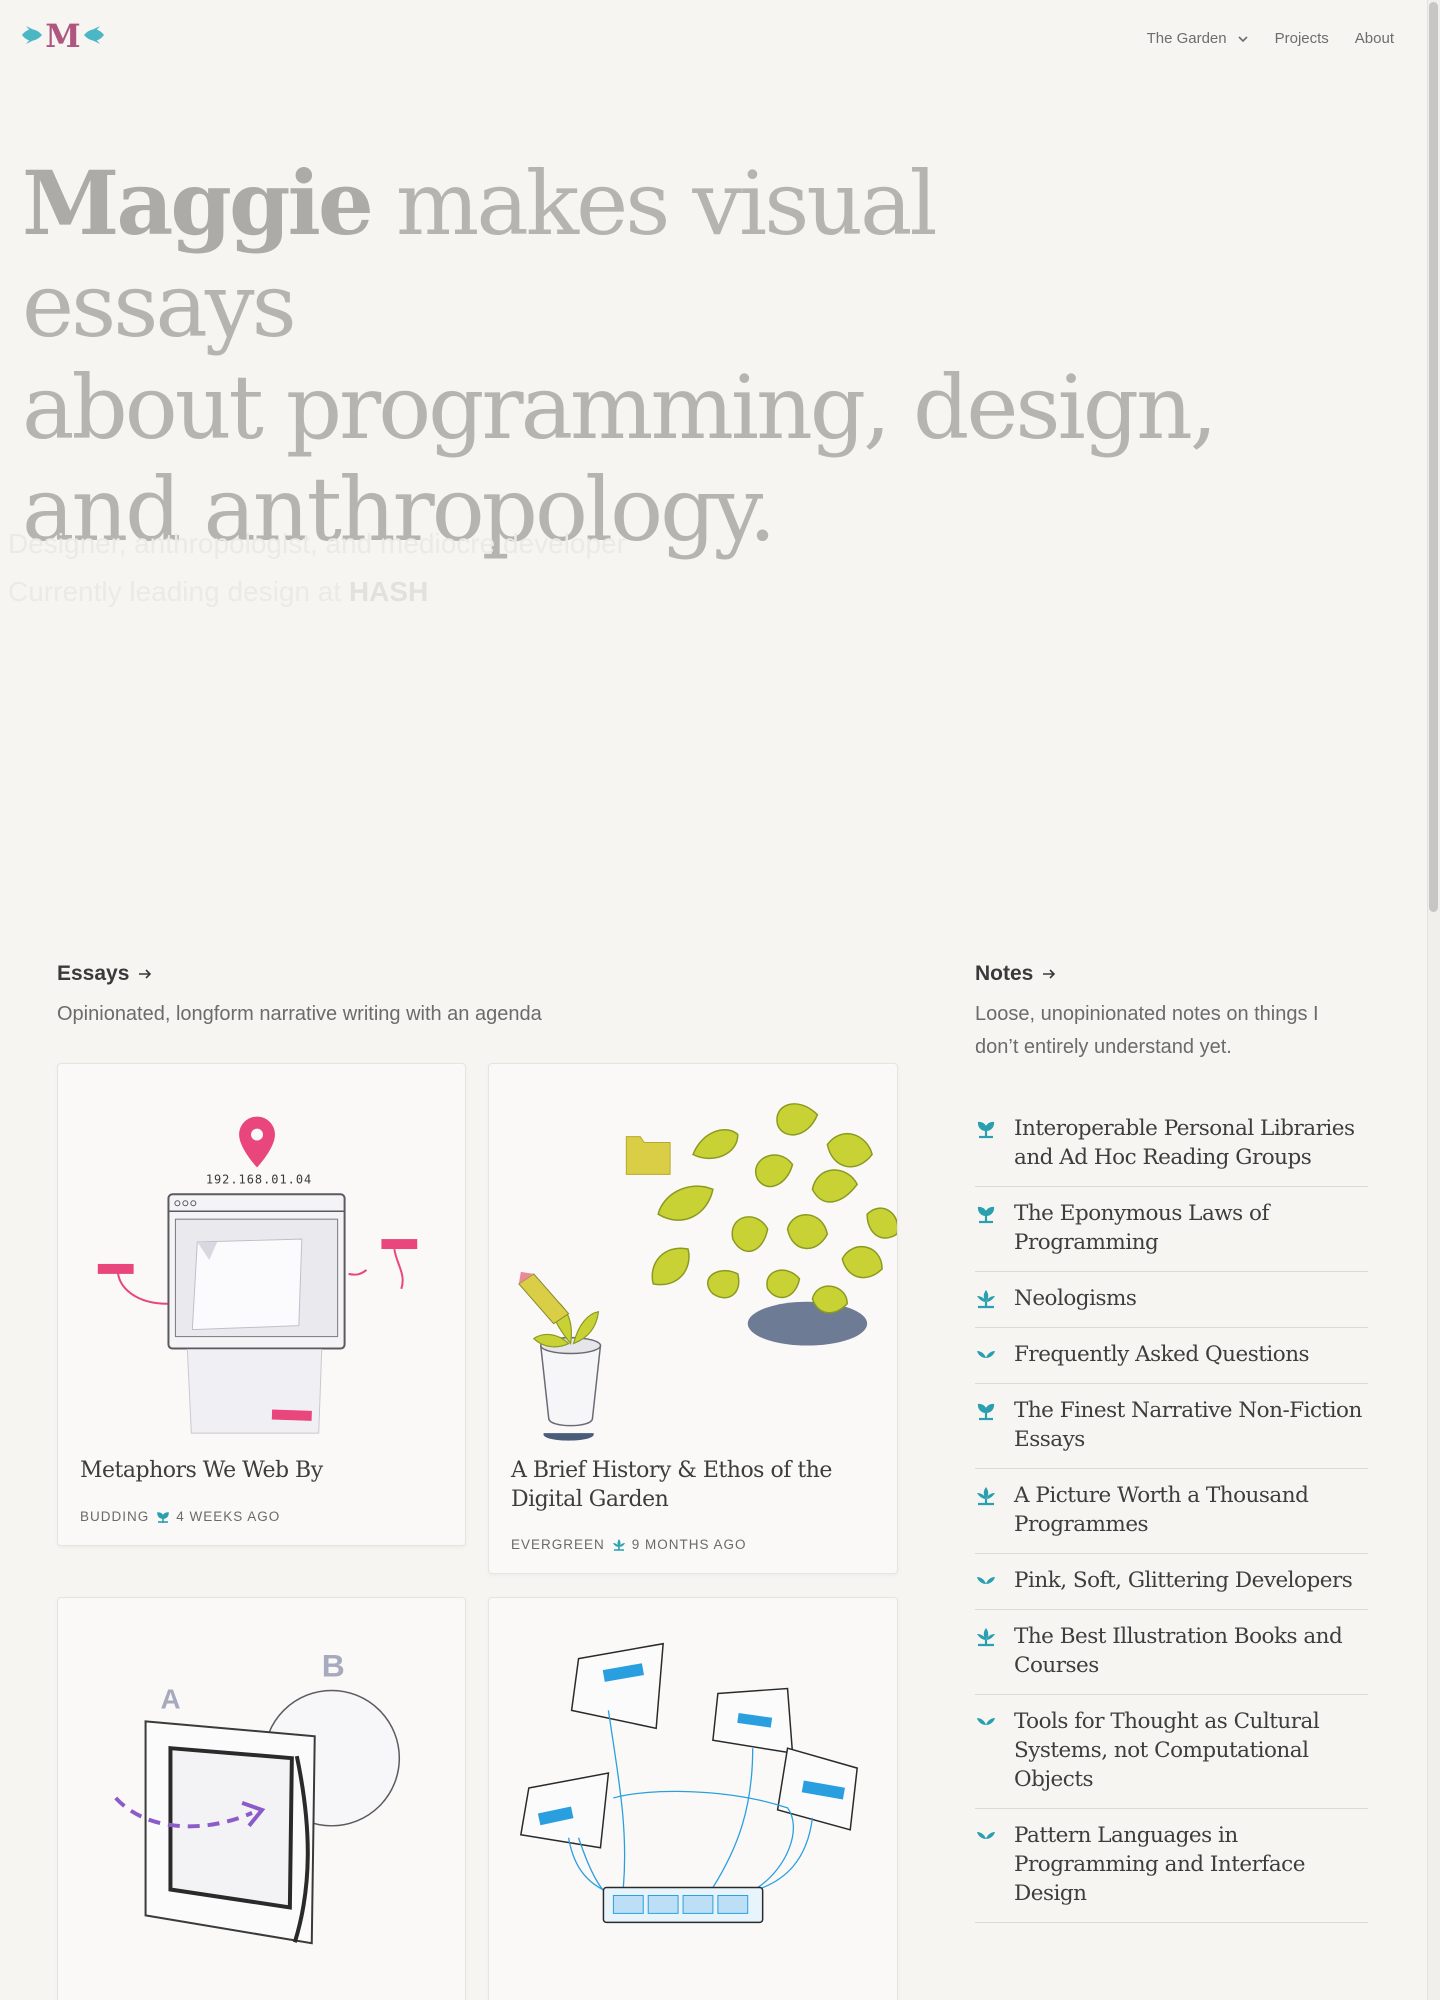  Describe the element at coordinates (115, 1516) in the screenshot. I see `growth-stage: Budding` at that location.